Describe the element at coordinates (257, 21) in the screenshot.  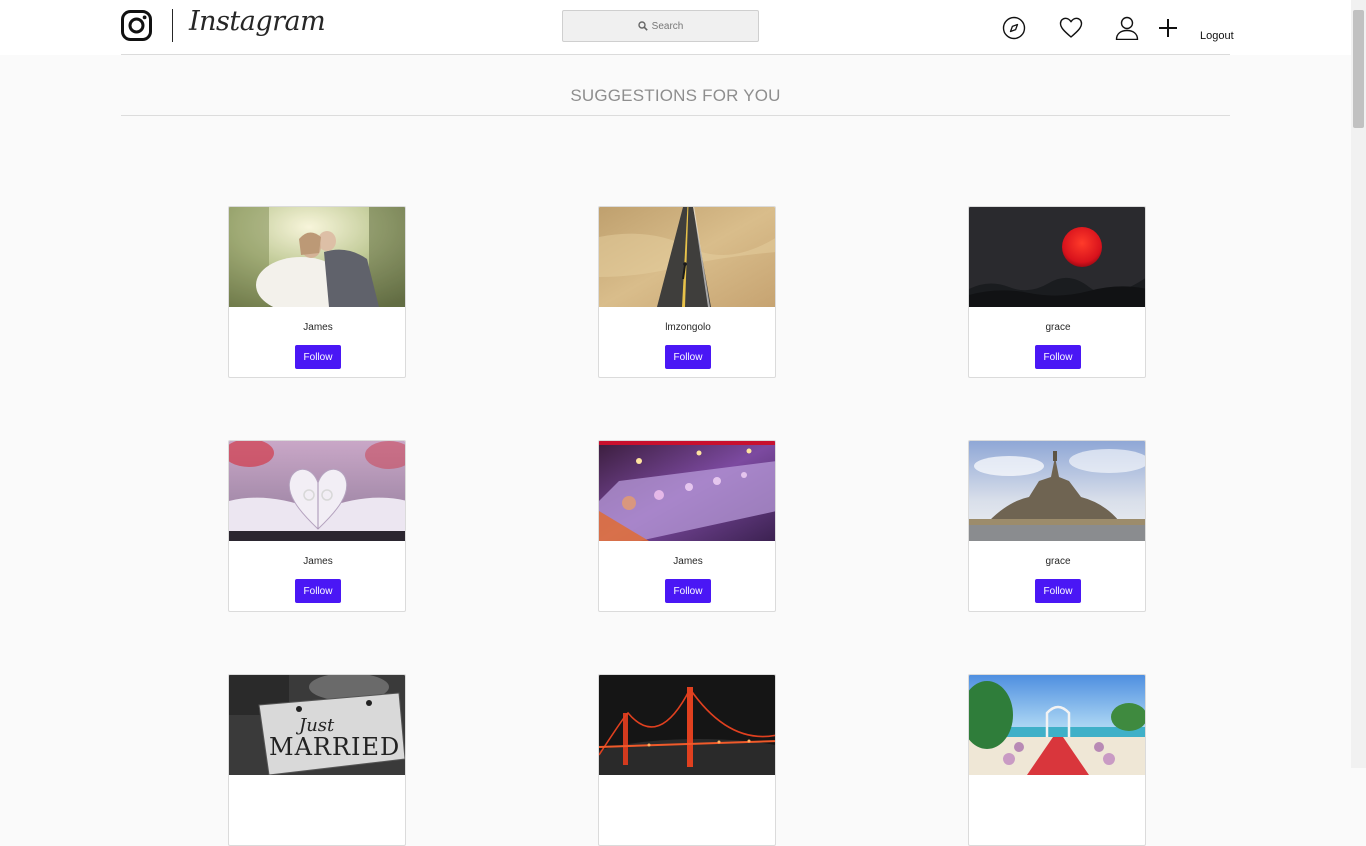
I see `brand-wordmark: Instagram` at that location.